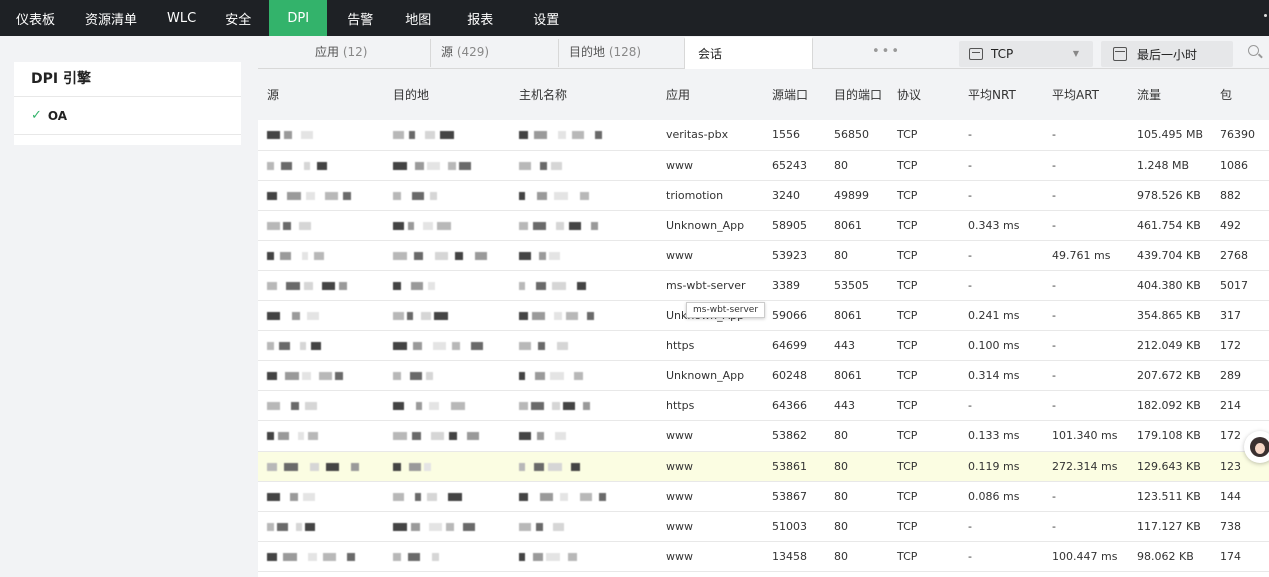  I want to click on cell-avg-art: 272.314 ms, so click(1085, 466).